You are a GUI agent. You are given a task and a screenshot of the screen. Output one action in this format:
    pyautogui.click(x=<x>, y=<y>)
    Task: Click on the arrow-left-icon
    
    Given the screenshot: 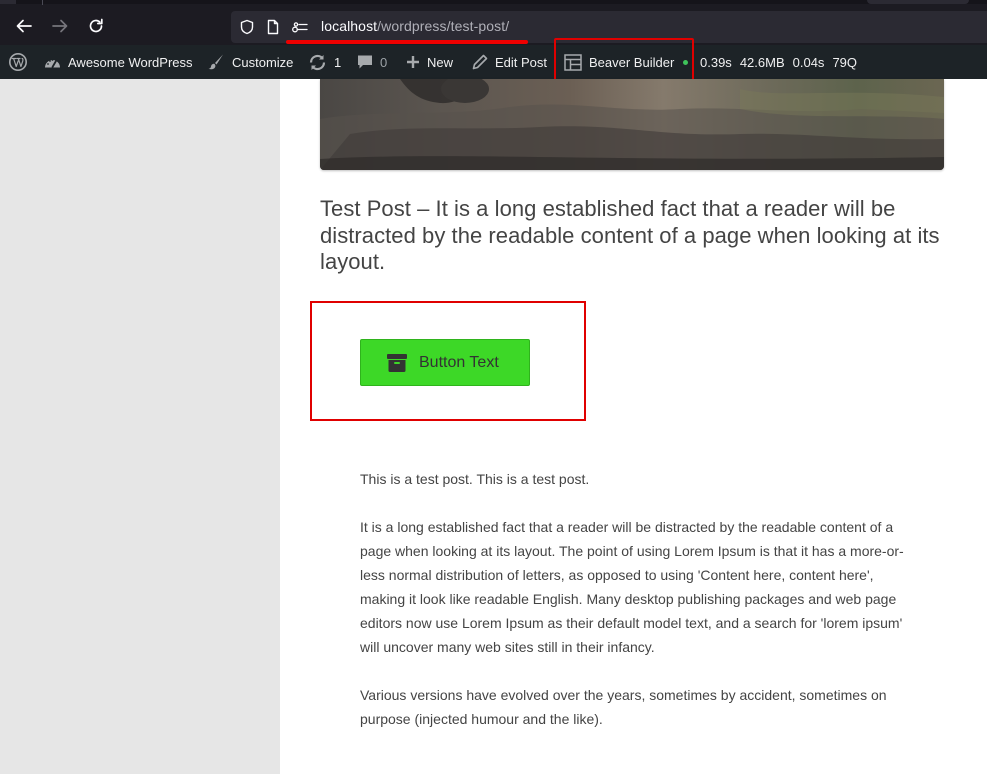 What is the action you would take?
    pyautogui.click(x=24, y=26)
    